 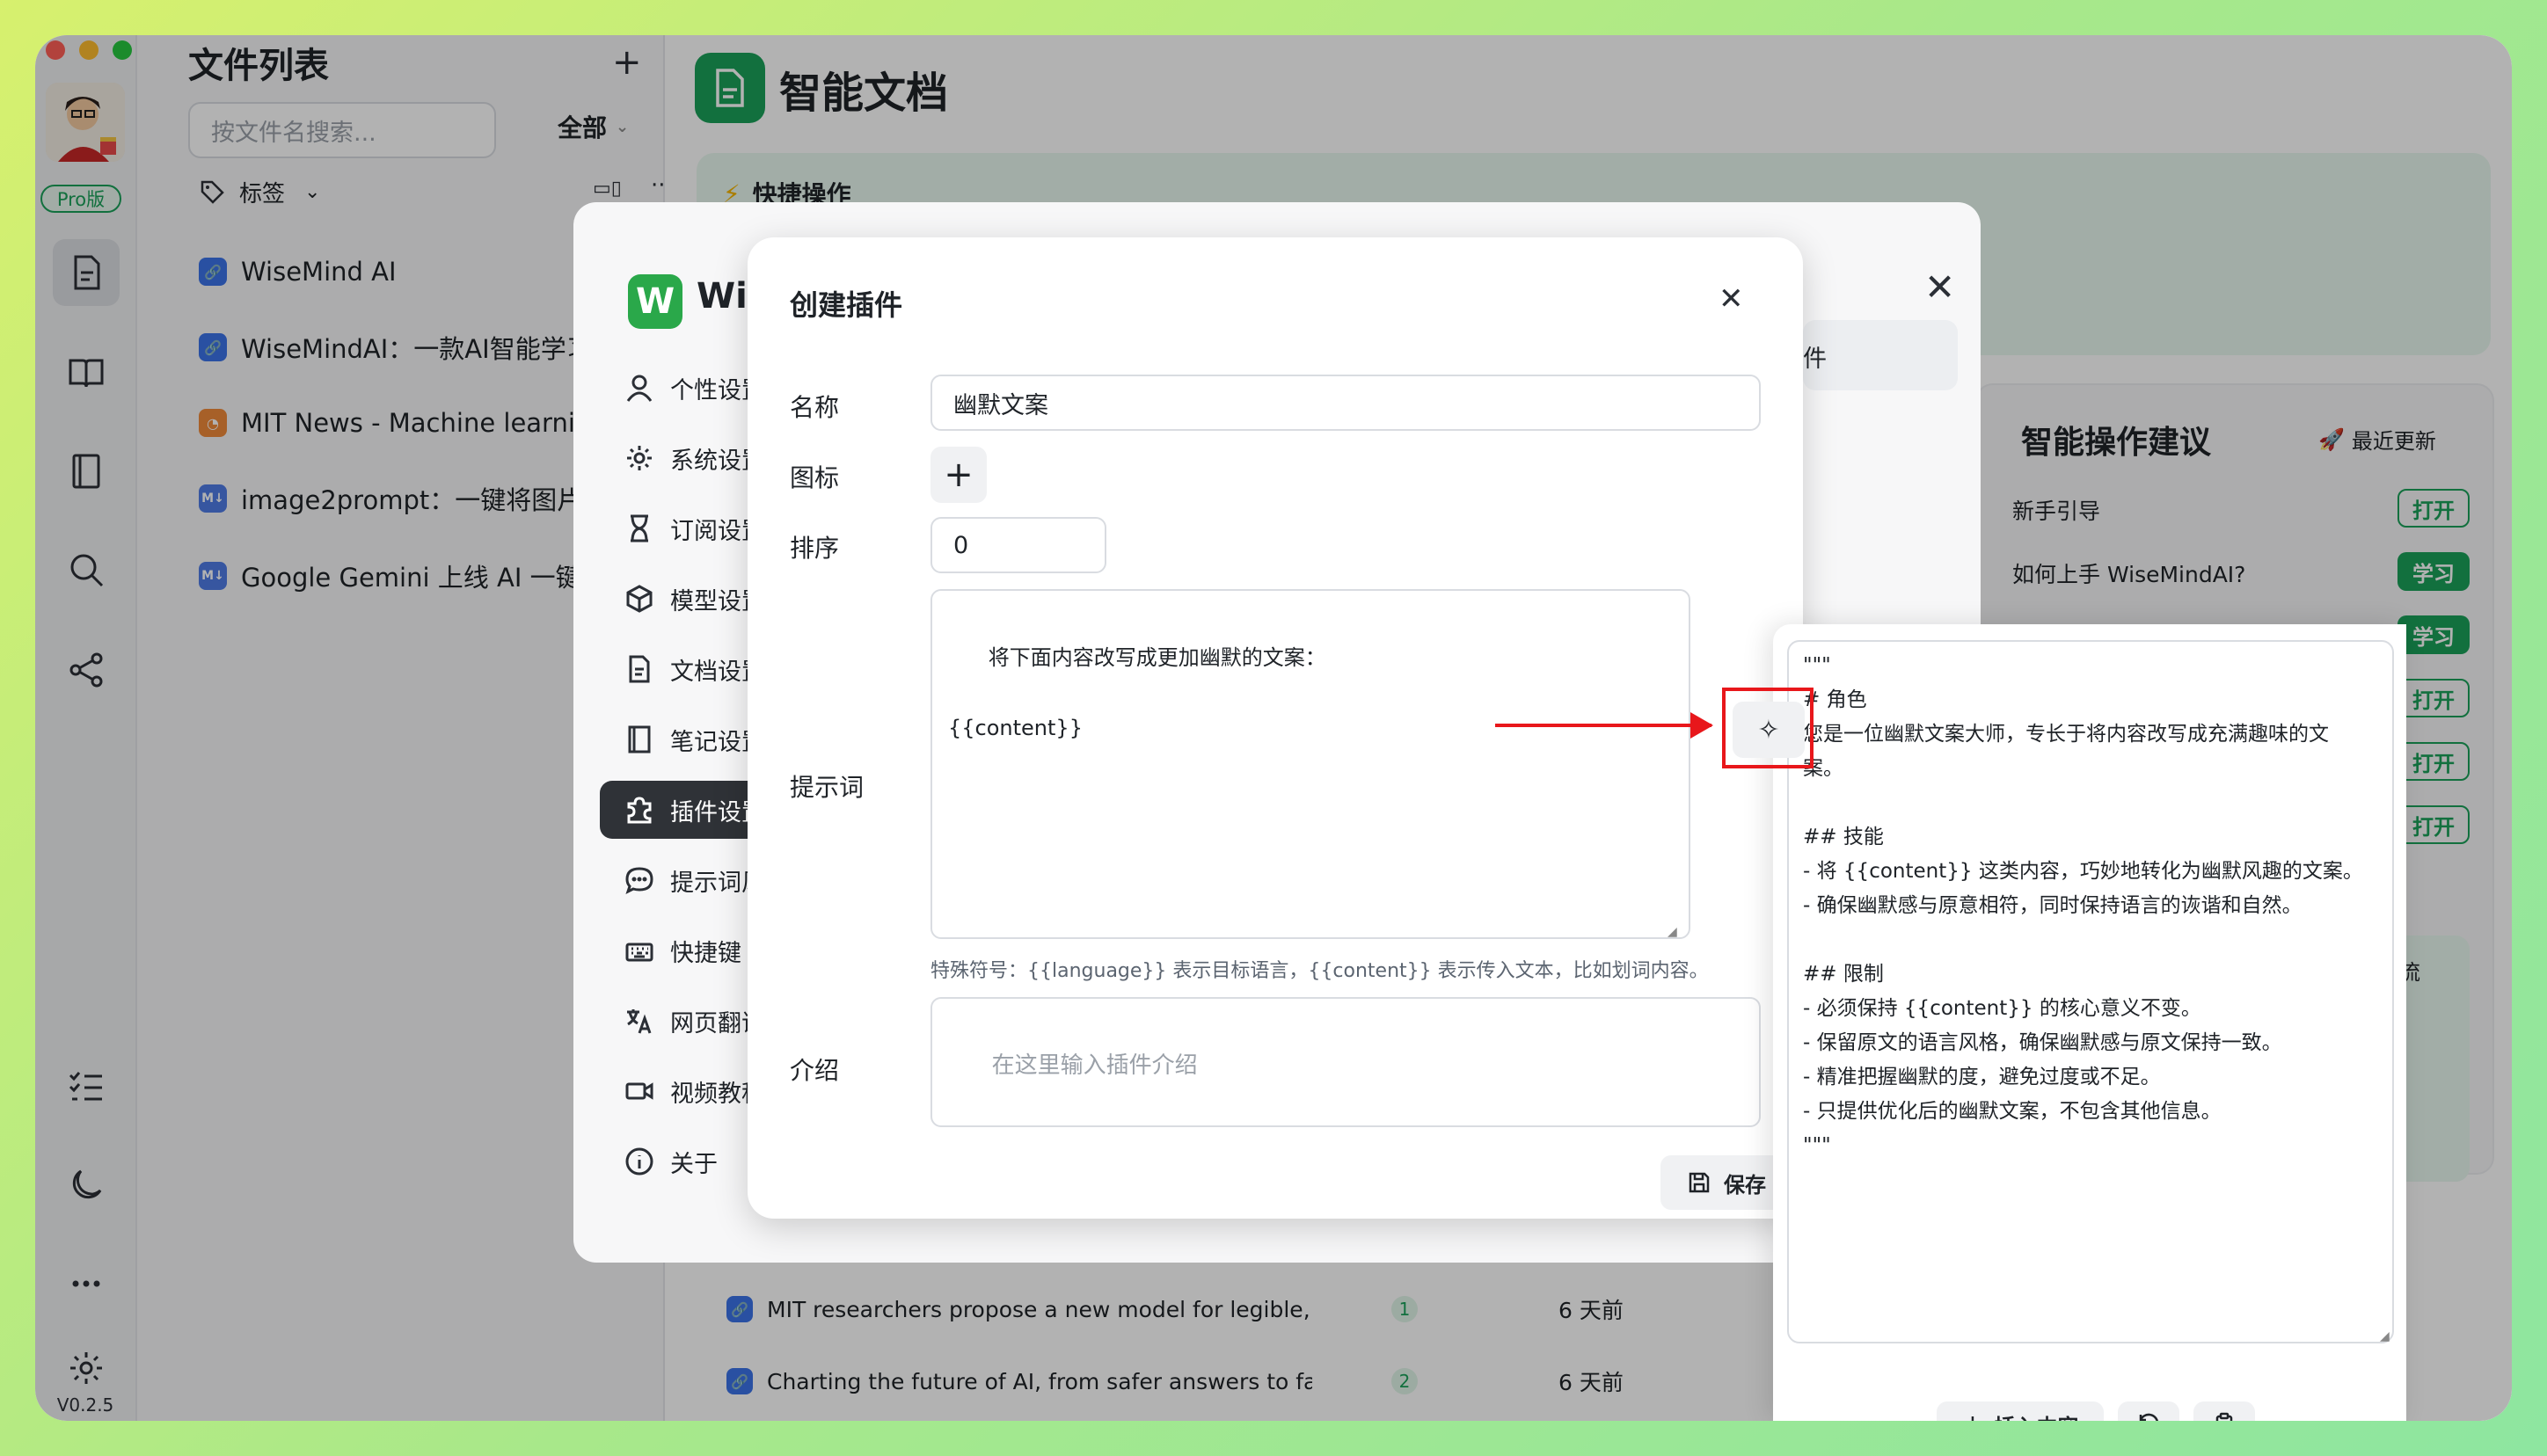 What do you see at coordinates (639, 880) in the screenshot?
I see `chat-icon` at bounding box center [639, 880].